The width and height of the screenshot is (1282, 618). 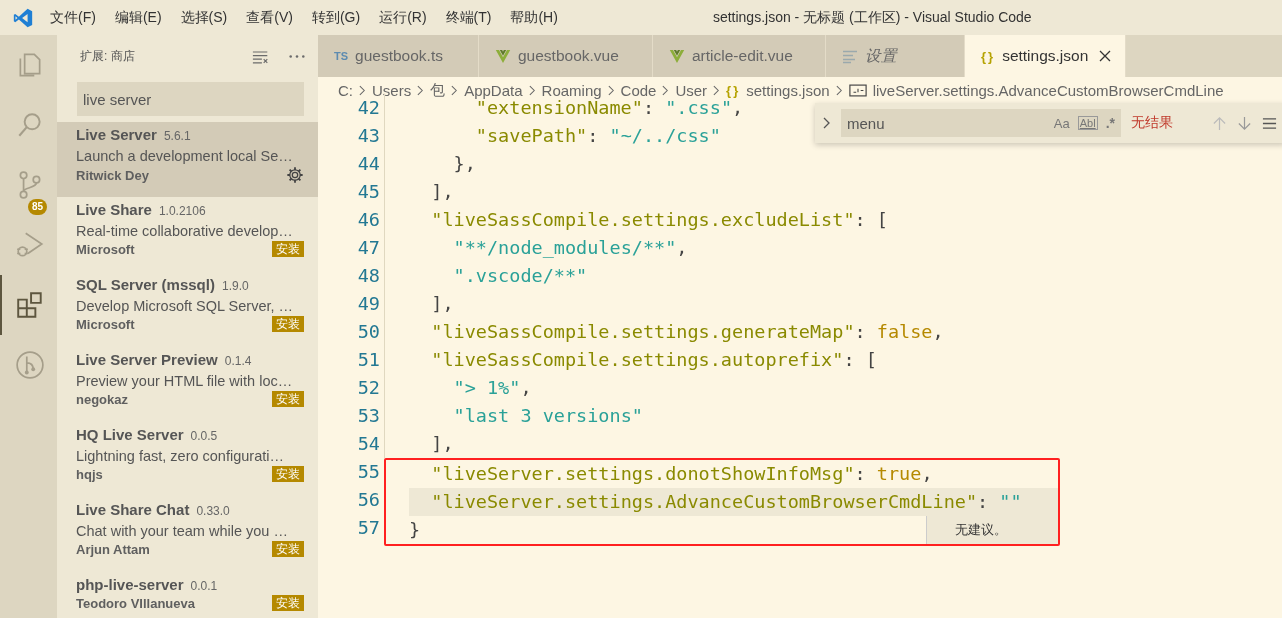 What do you see at coordinates (691, 90) in the screenshot?
I see `breadcrumb-item: User` at bounding box center [691, 90].